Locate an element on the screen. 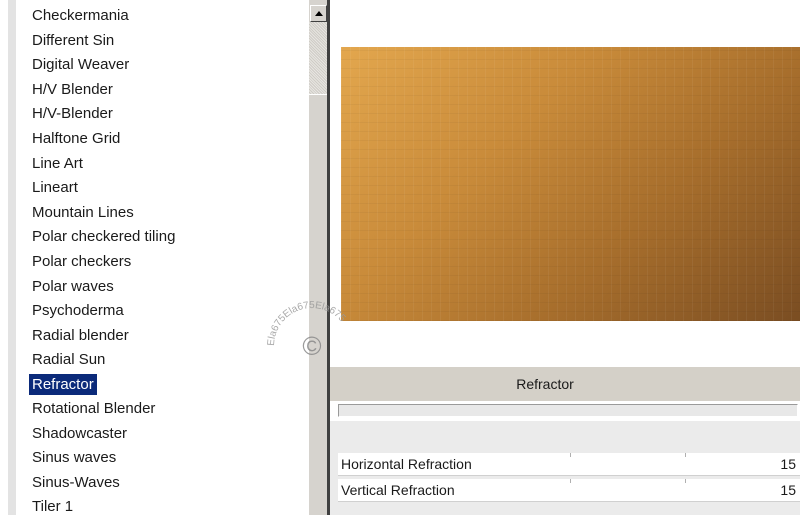 The image size is (800, 520). filter-item: Lineart is located at coordinates (103, 188).